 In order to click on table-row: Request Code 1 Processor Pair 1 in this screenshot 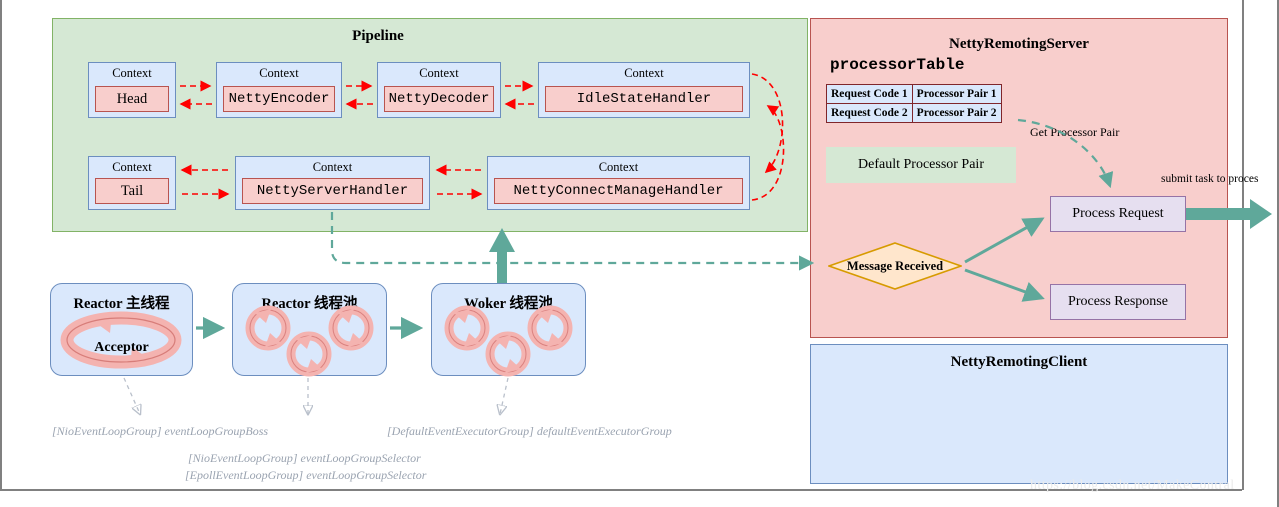, I will do `click(914, 94)`.